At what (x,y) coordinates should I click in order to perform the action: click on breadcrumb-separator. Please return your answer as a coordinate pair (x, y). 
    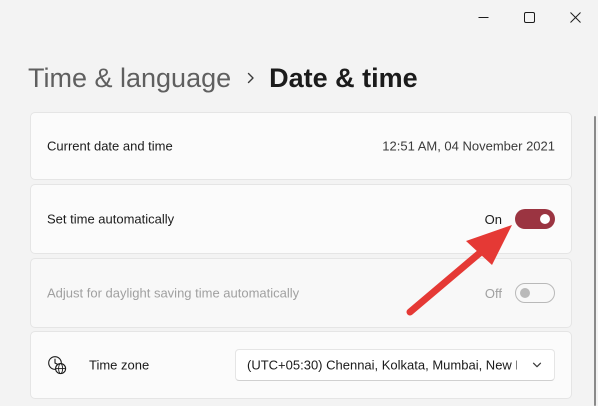
    Looking at the image, I should click on (251, 78).